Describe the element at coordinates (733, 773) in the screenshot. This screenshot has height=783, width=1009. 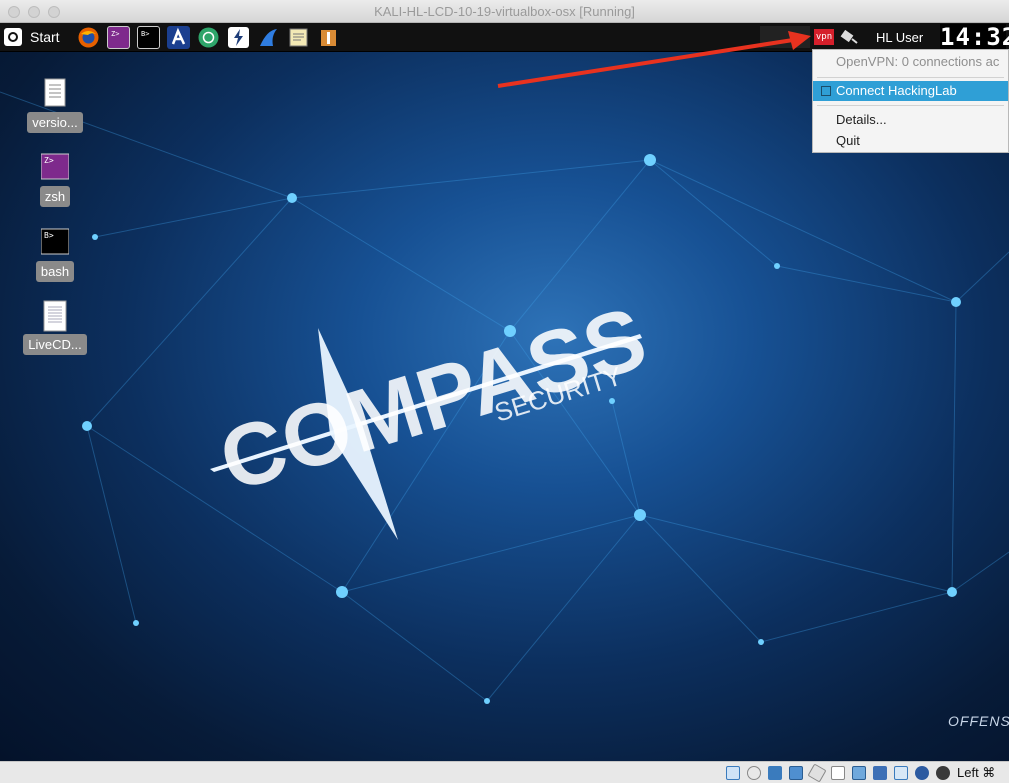
I see `optical-drive-icon` at that location.